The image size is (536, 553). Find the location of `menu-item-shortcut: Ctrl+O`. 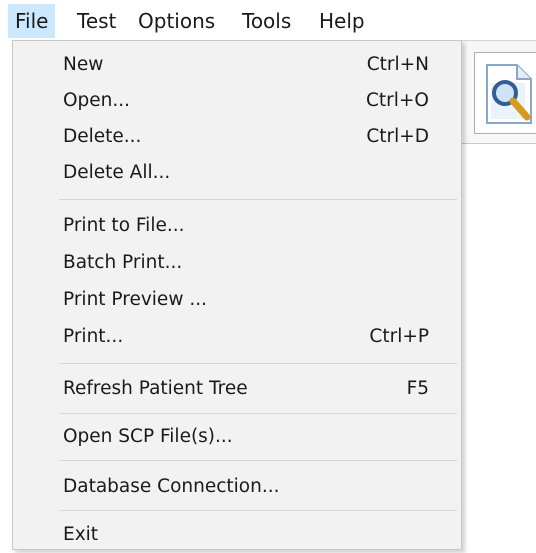

menu-item-shortcut: Ctrl+O is located at coordinates (397, 100).